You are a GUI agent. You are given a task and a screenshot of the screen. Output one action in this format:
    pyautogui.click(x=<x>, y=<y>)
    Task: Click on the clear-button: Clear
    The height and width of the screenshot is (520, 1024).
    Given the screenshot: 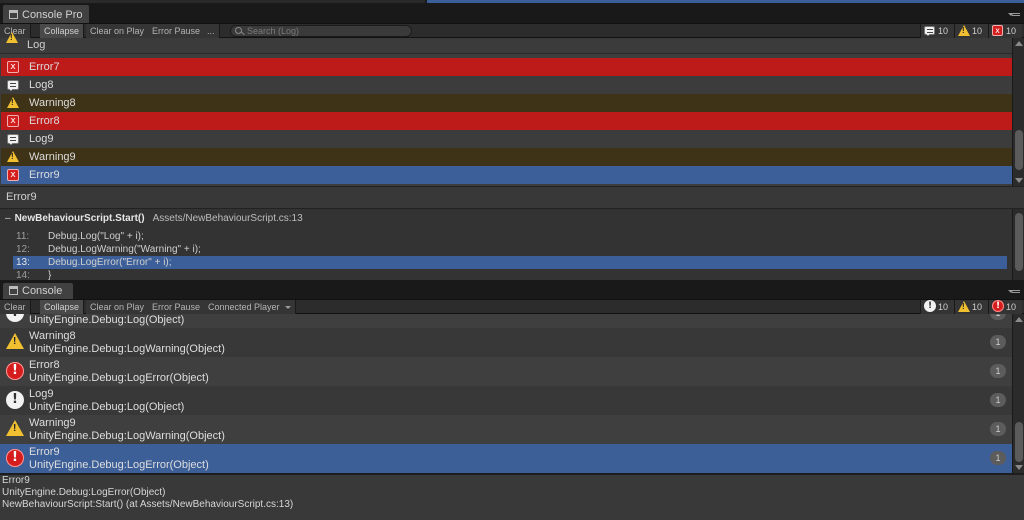 What is the action you would take?
    pyautogui.click(x=15, y=307)
    